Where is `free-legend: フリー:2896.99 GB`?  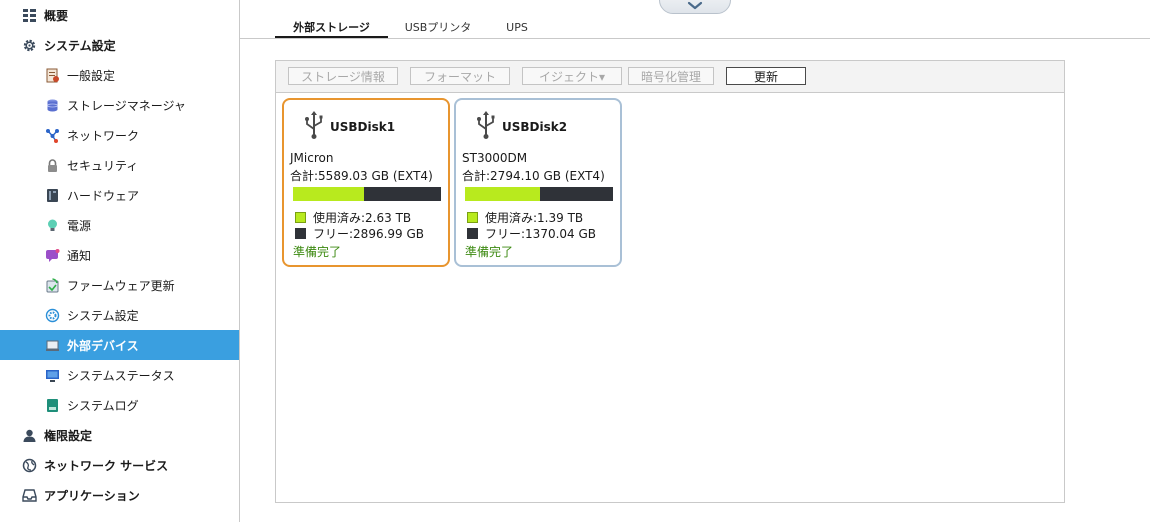
free-legend: フリー:2896.99 GB is located at coordinates (359, 233).